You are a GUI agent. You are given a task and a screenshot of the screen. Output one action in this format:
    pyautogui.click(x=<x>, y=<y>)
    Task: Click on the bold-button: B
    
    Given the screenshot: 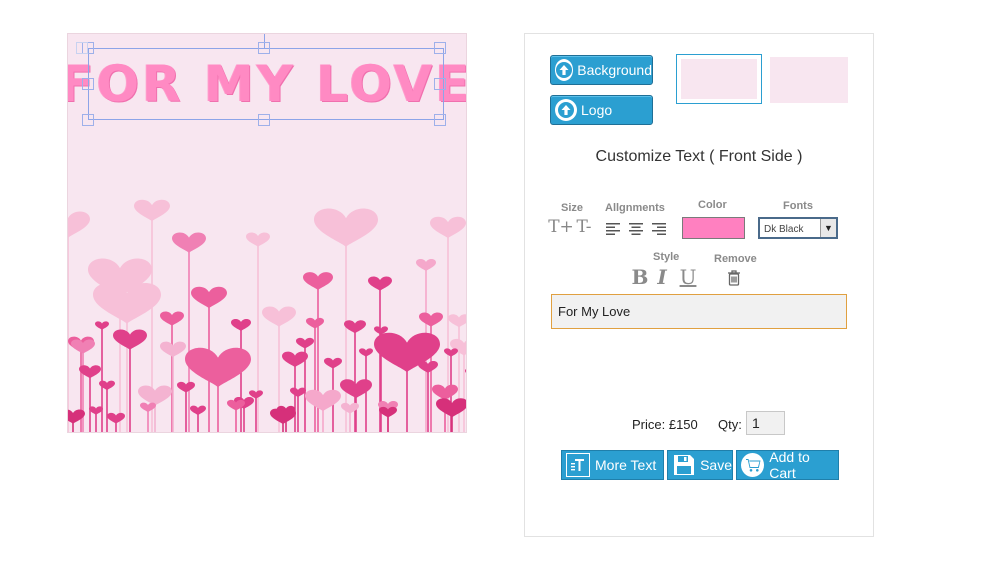 What is the action you would take?
    pyautogui.click(x=640, y=277)
    